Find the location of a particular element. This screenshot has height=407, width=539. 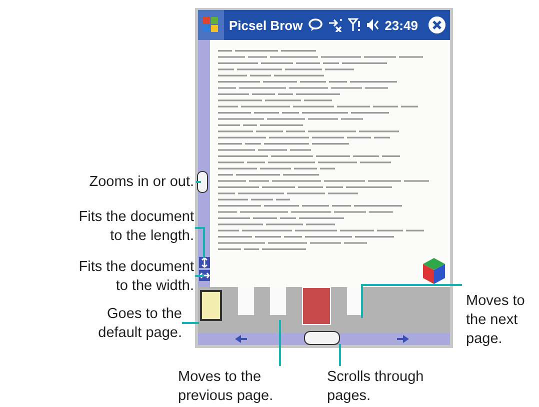

callout-text: Fits the document to the width. is located at coordinates (136, 277).